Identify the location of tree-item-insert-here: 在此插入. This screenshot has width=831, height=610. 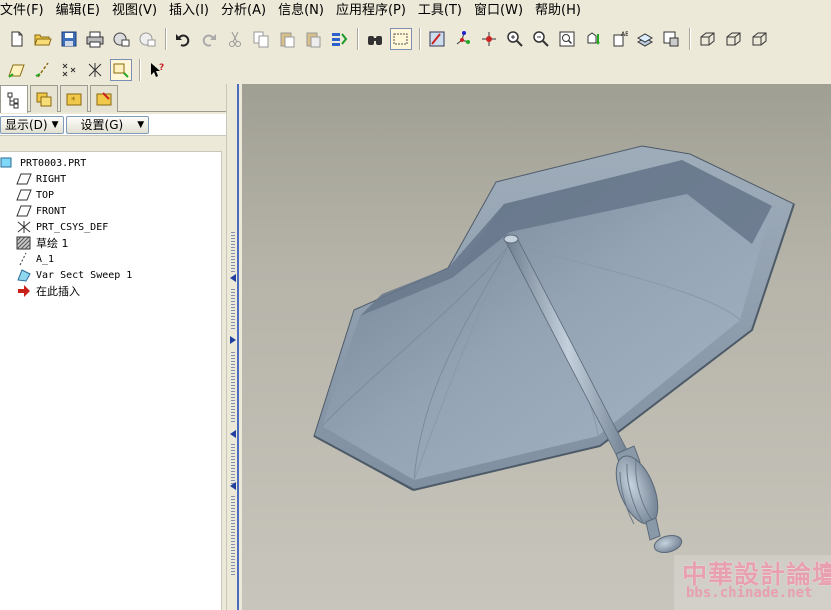
(48, 291).